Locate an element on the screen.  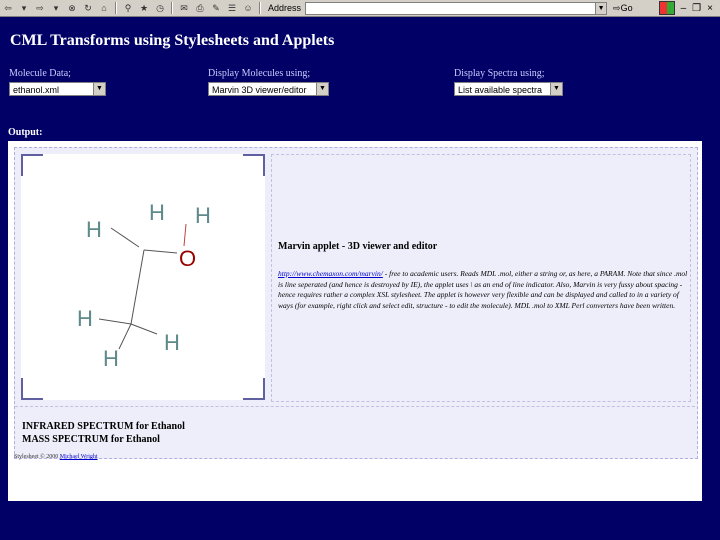
history-icon: ◷ is located at coordinates (160, 8).